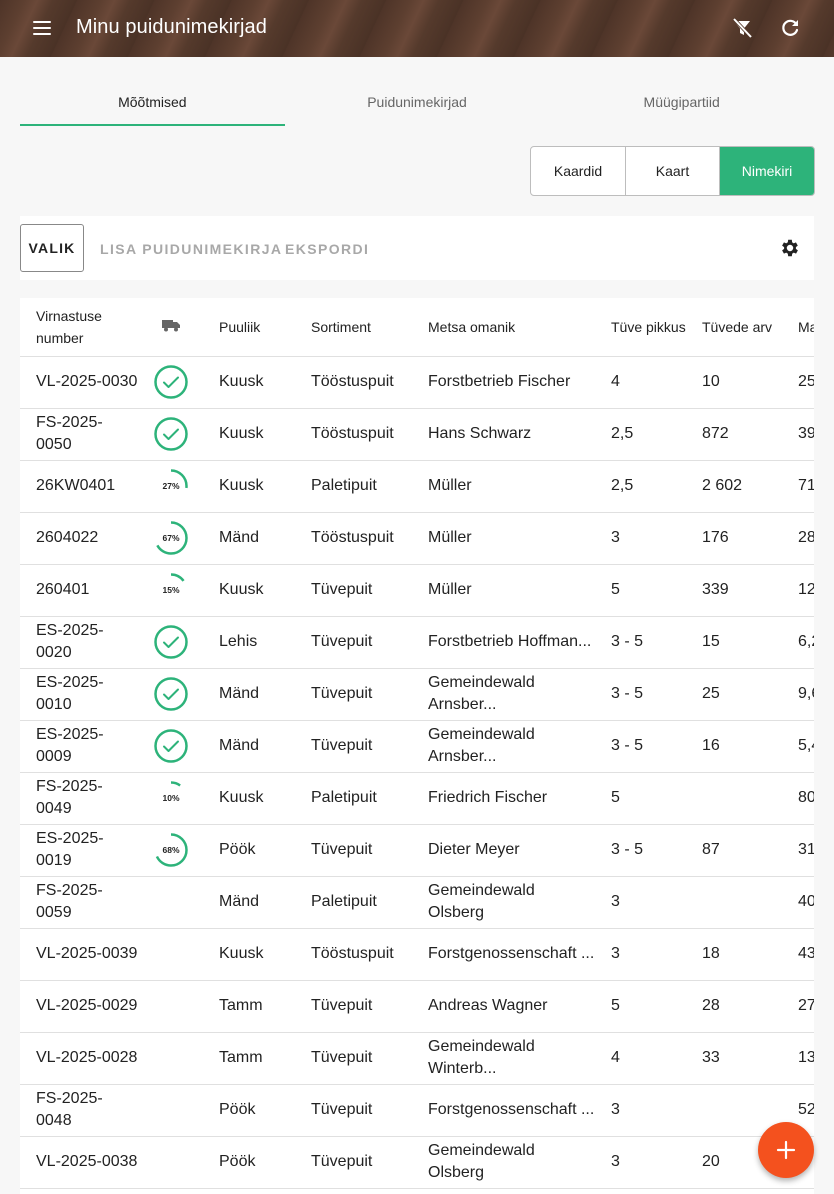 The height and width of the screenshot is (1194, 834). I want to click on cell-number: VL-2025-0030, so click(79, 382).